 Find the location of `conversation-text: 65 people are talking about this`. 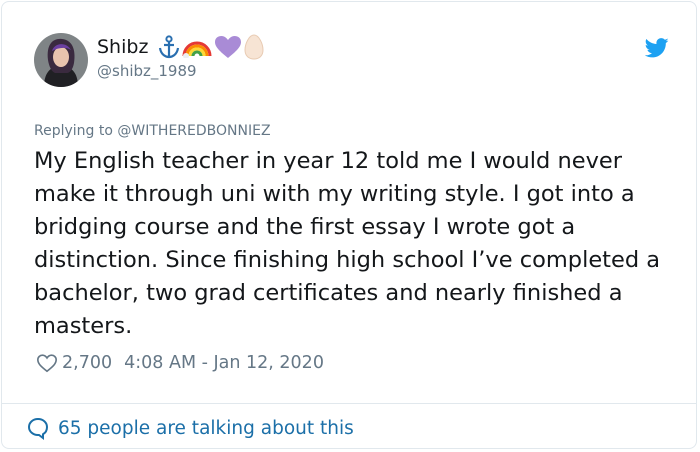

conversation-text: 65 people are talking about this is located at coordinates (206, 428).